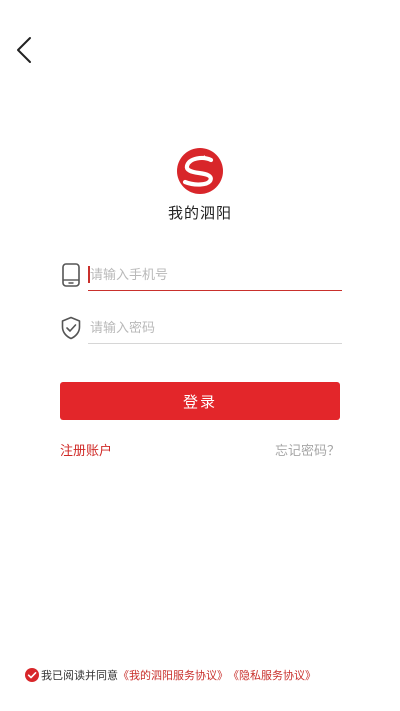 The width and height of the screenshot is (400, 711). What do you see at coordinates (71, 275) in the screenshot?
I see `phone-icon` at bounding box center [71, 275].